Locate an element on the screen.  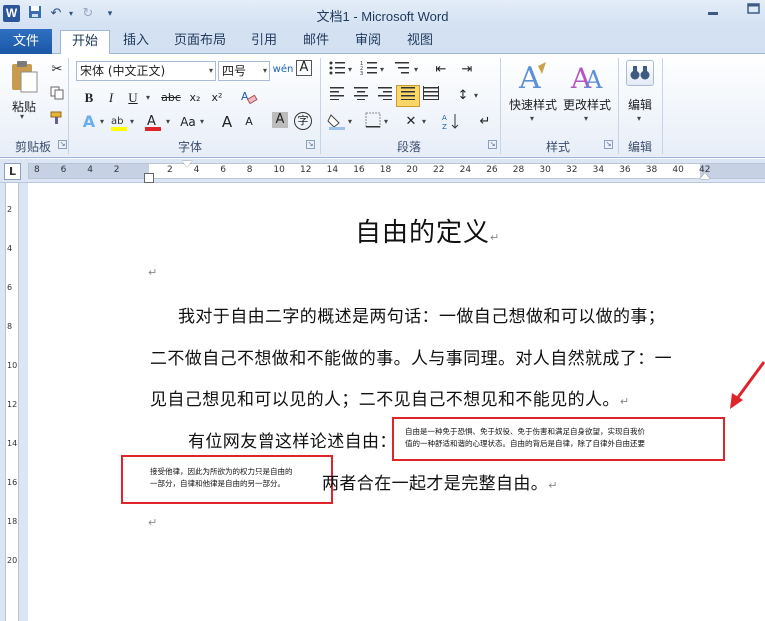
shading-icon is located at coordinates (337, 122).